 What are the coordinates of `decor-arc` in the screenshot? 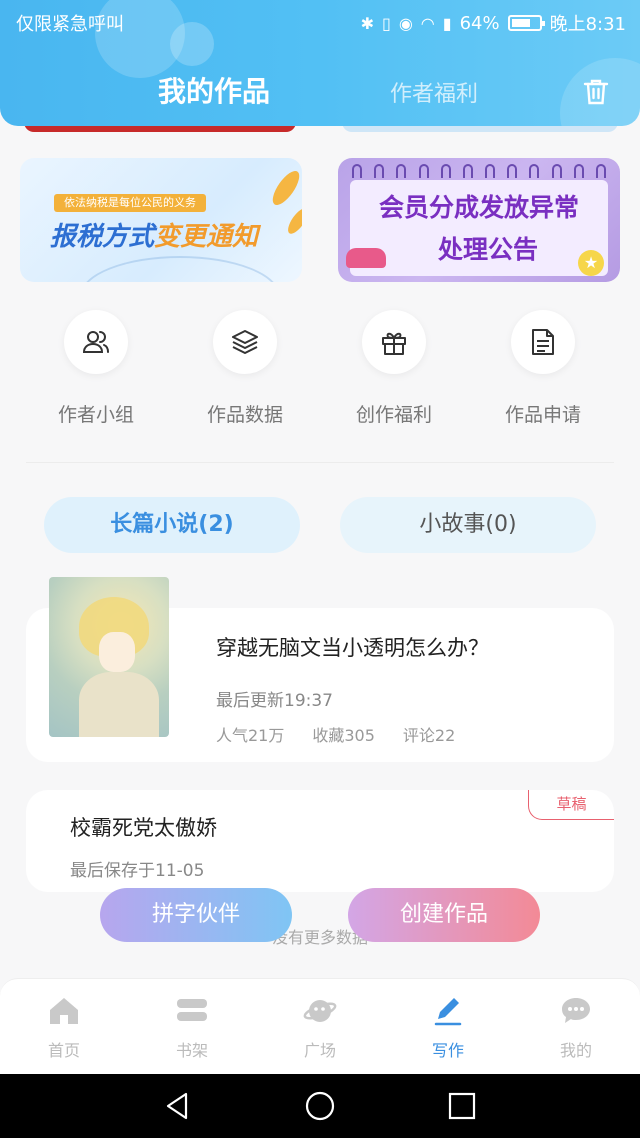 It's located at (180, 269).